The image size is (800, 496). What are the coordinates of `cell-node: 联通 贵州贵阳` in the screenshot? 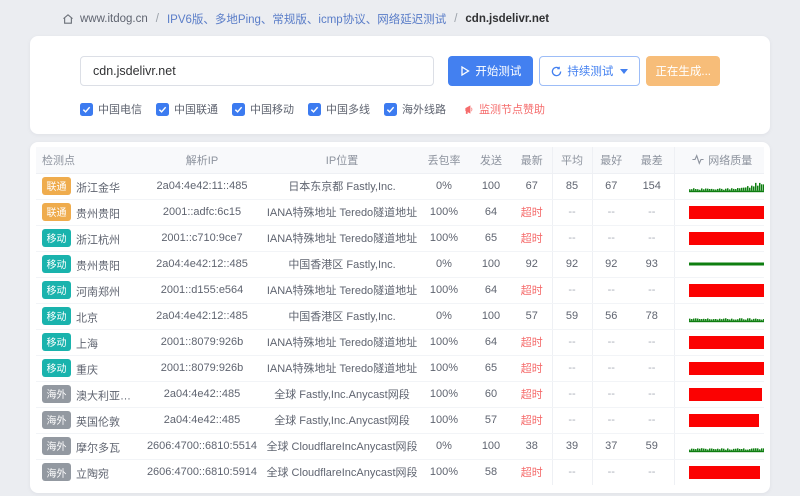 It's located at (87, 212).